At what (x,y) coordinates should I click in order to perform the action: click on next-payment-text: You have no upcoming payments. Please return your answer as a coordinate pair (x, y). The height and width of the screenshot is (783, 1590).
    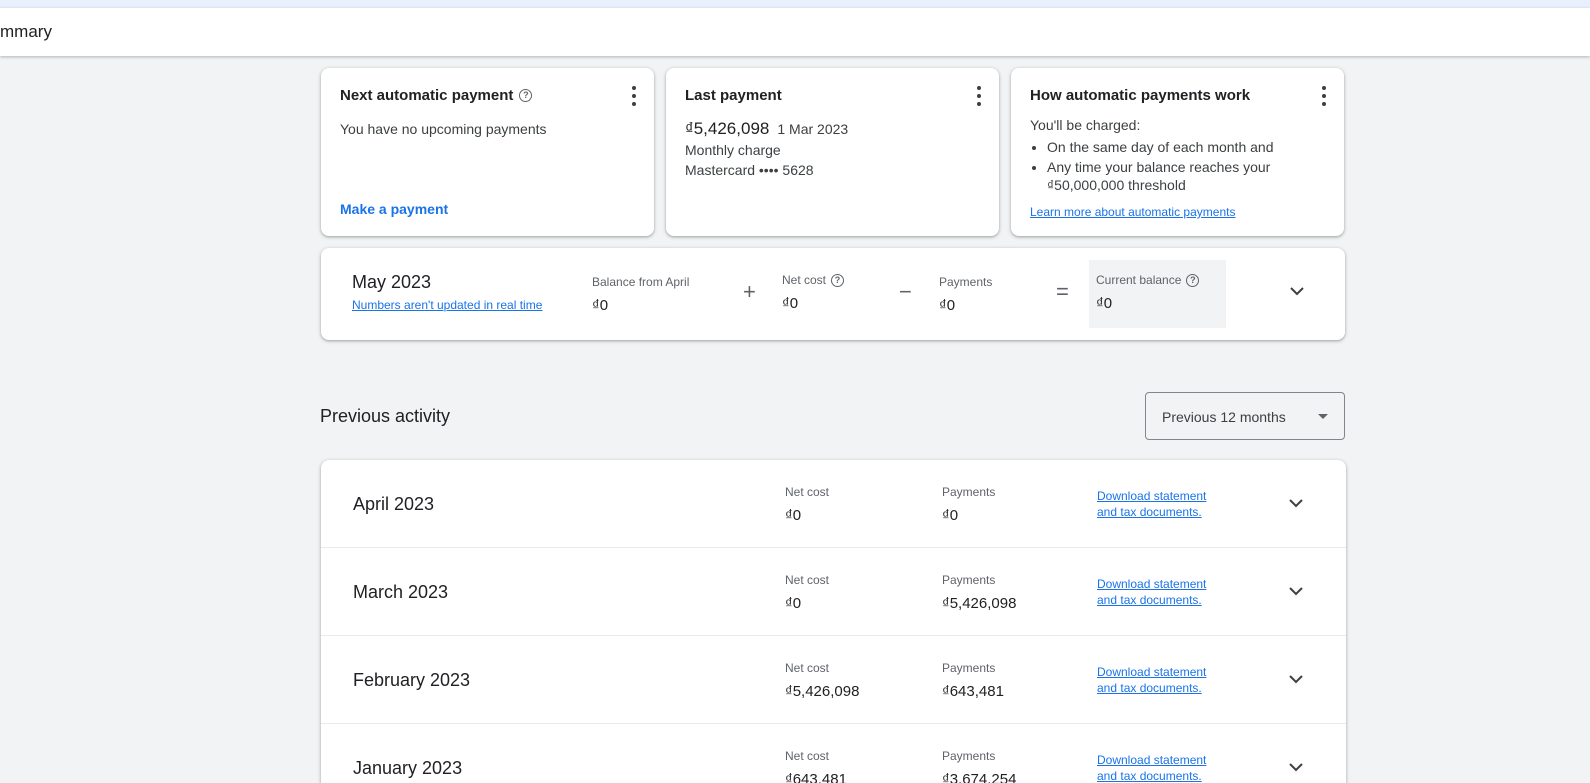
    Looking at the image, I should click on (443, 129).